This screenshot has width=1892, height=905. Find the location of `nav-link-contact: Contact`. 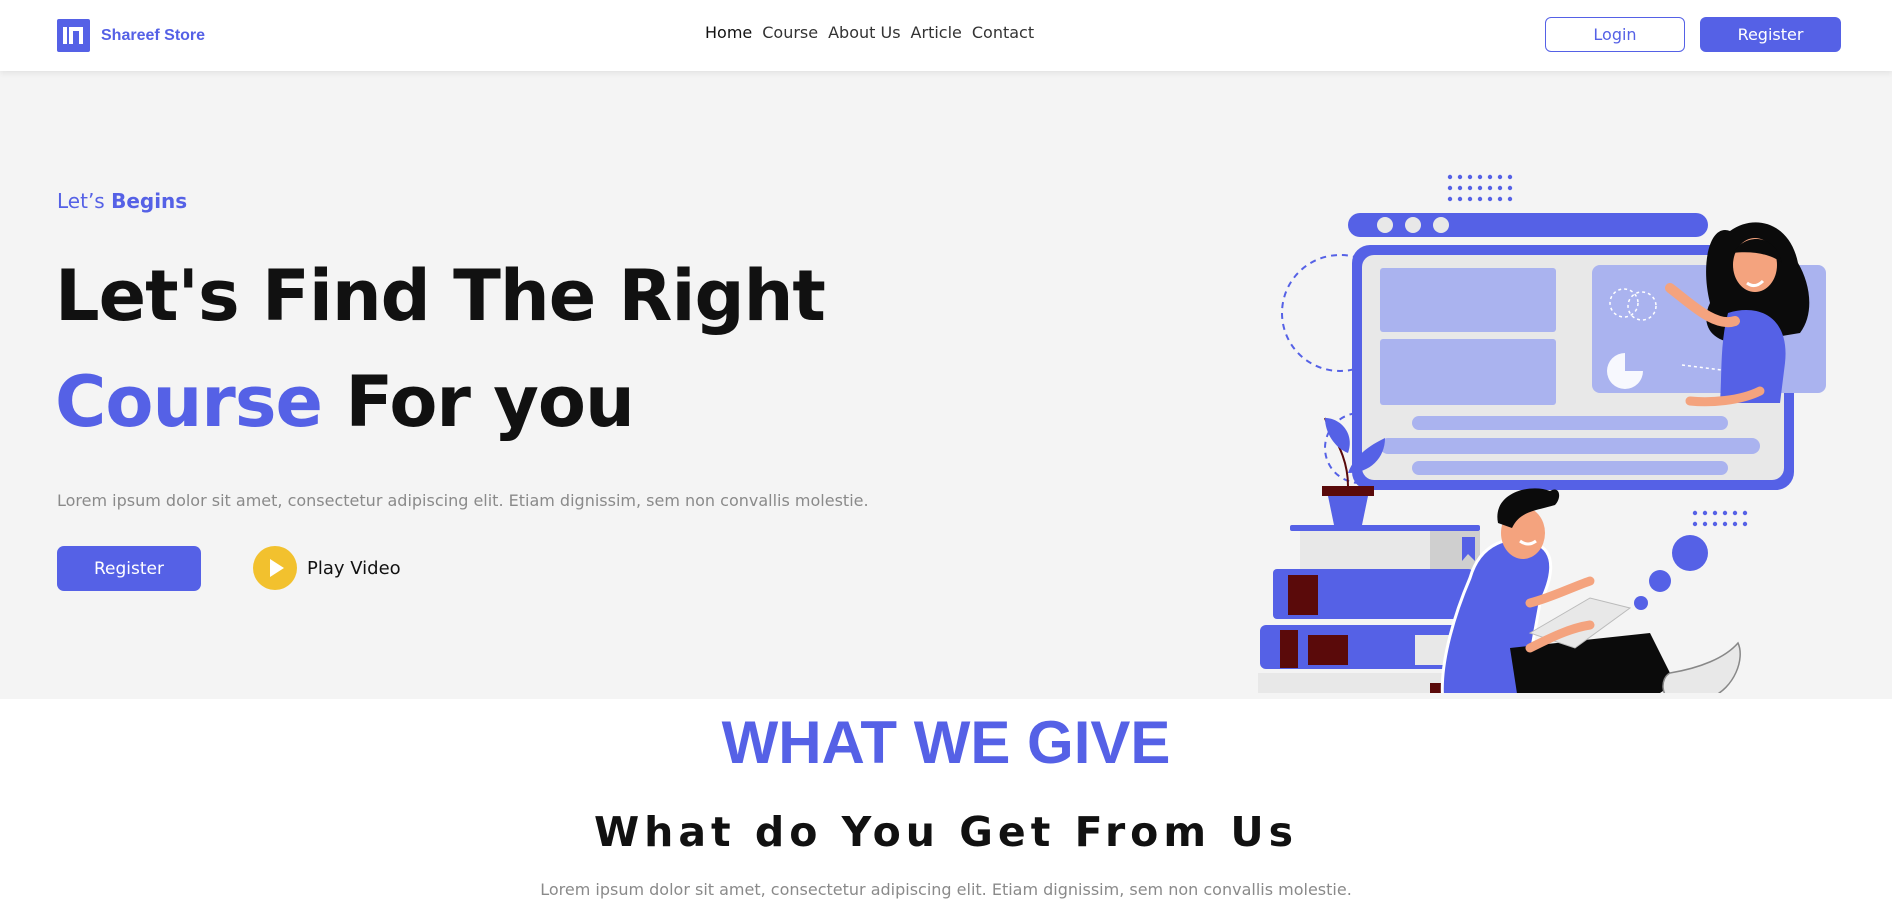

nav-link-contact: Contact is located at coordinates (1003, 32).